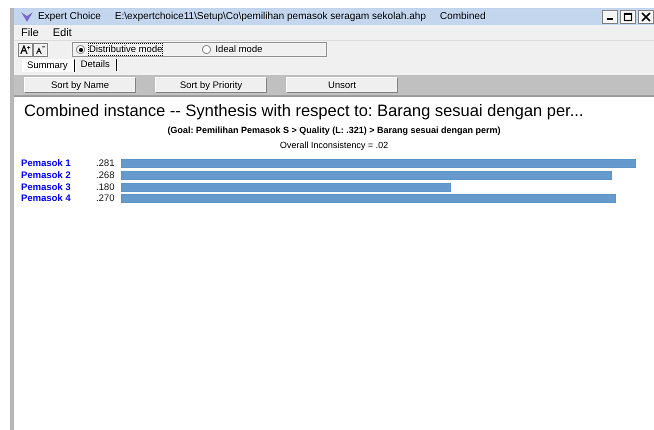 This screenshot has width=654, height=430. I want to click on maximize-icon, so click(628, 17).